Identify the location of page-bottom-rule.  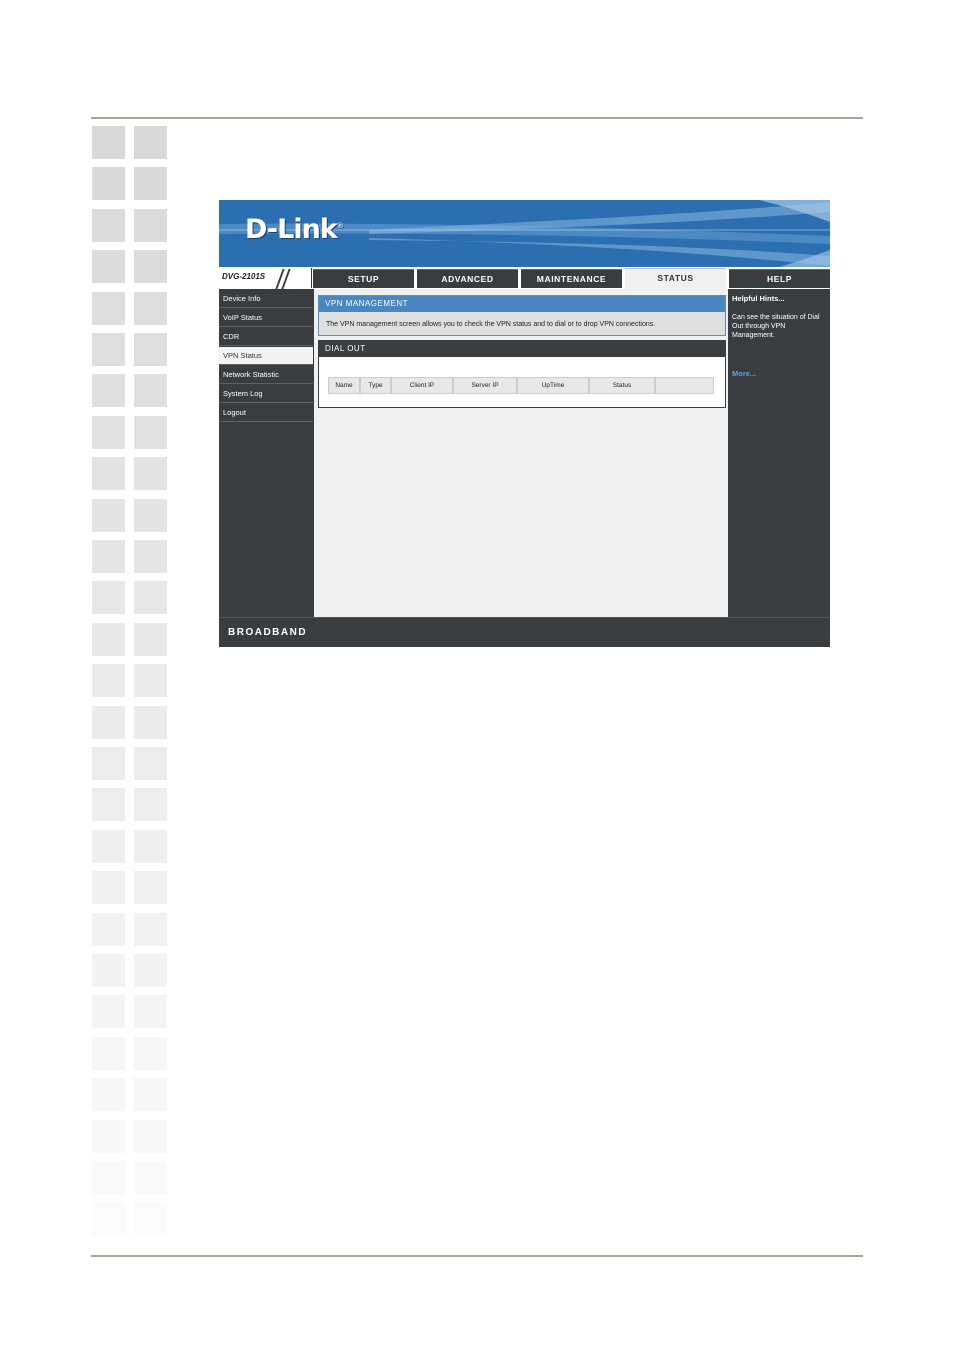
(477, 1256).